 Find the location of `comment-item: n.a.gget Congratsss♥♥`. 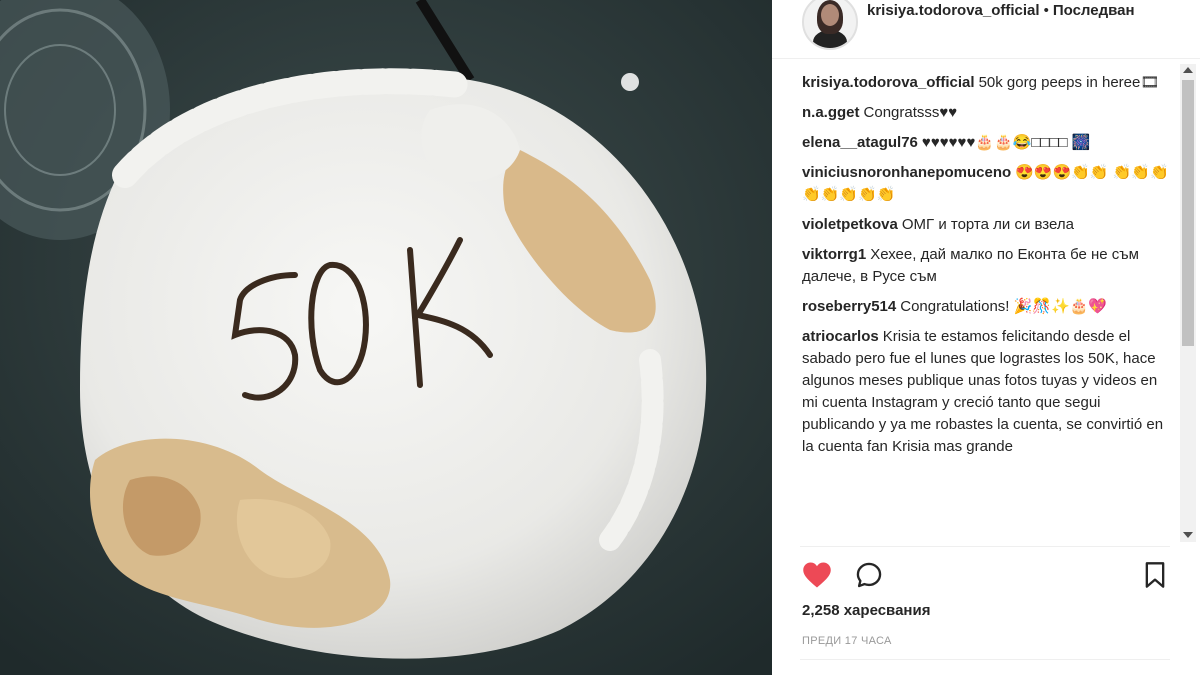

comment-item: n.a.gget Congratsss♥♥ is located at coordinates (986, 113).